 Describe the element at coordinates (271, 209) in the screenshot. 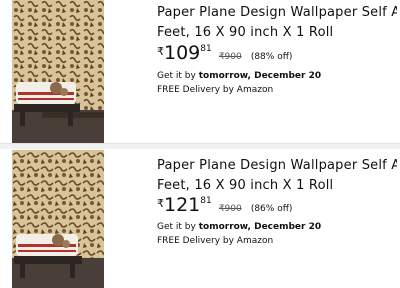

I see `discount-label: (86% off)` at that location.